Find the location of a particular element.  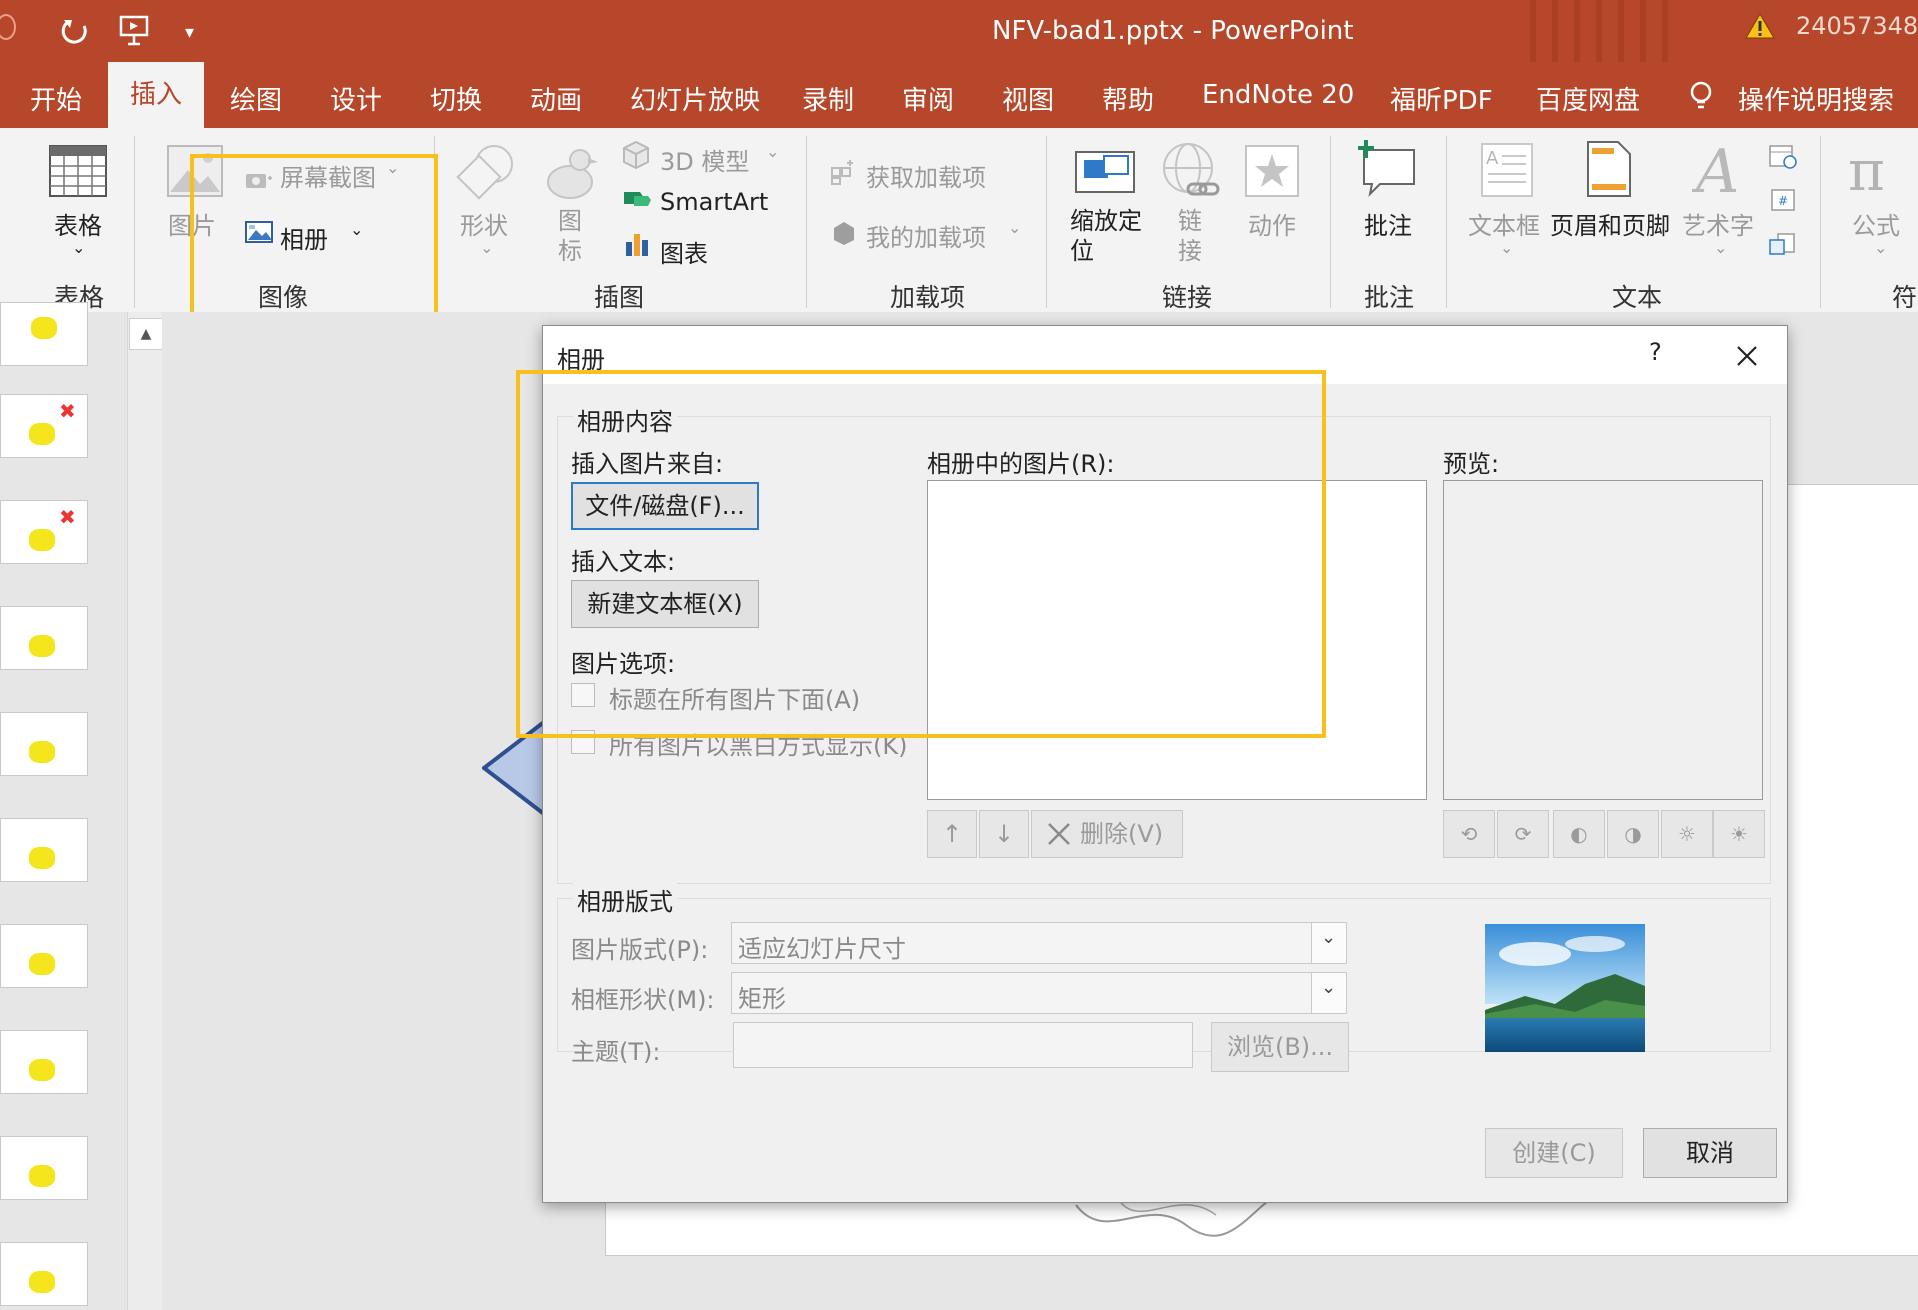

customize-quick-access-icon: ▾ is located at coordinates (189, 32).